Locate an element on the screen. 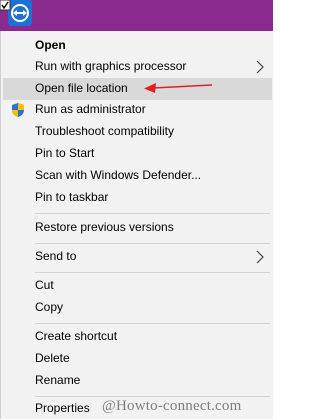  menu-item-create-shortcut: Create shortcut is located at coordinates (137, 337).